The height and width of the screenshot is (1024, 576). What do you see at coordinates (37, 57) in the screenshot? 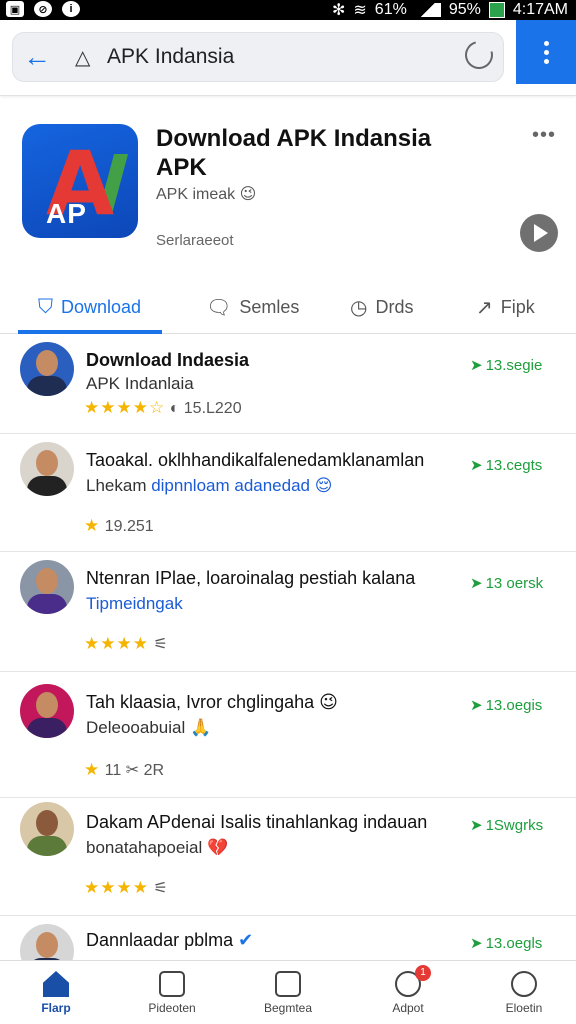
I see `back-arrow-icon: ←` at bounding box center [37, 57].